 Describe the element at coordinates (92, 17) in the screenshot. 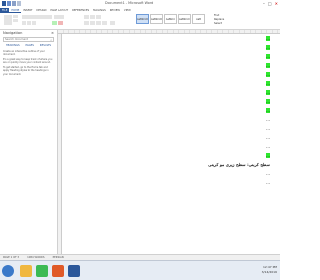

I see `numbering-icon` at that location.